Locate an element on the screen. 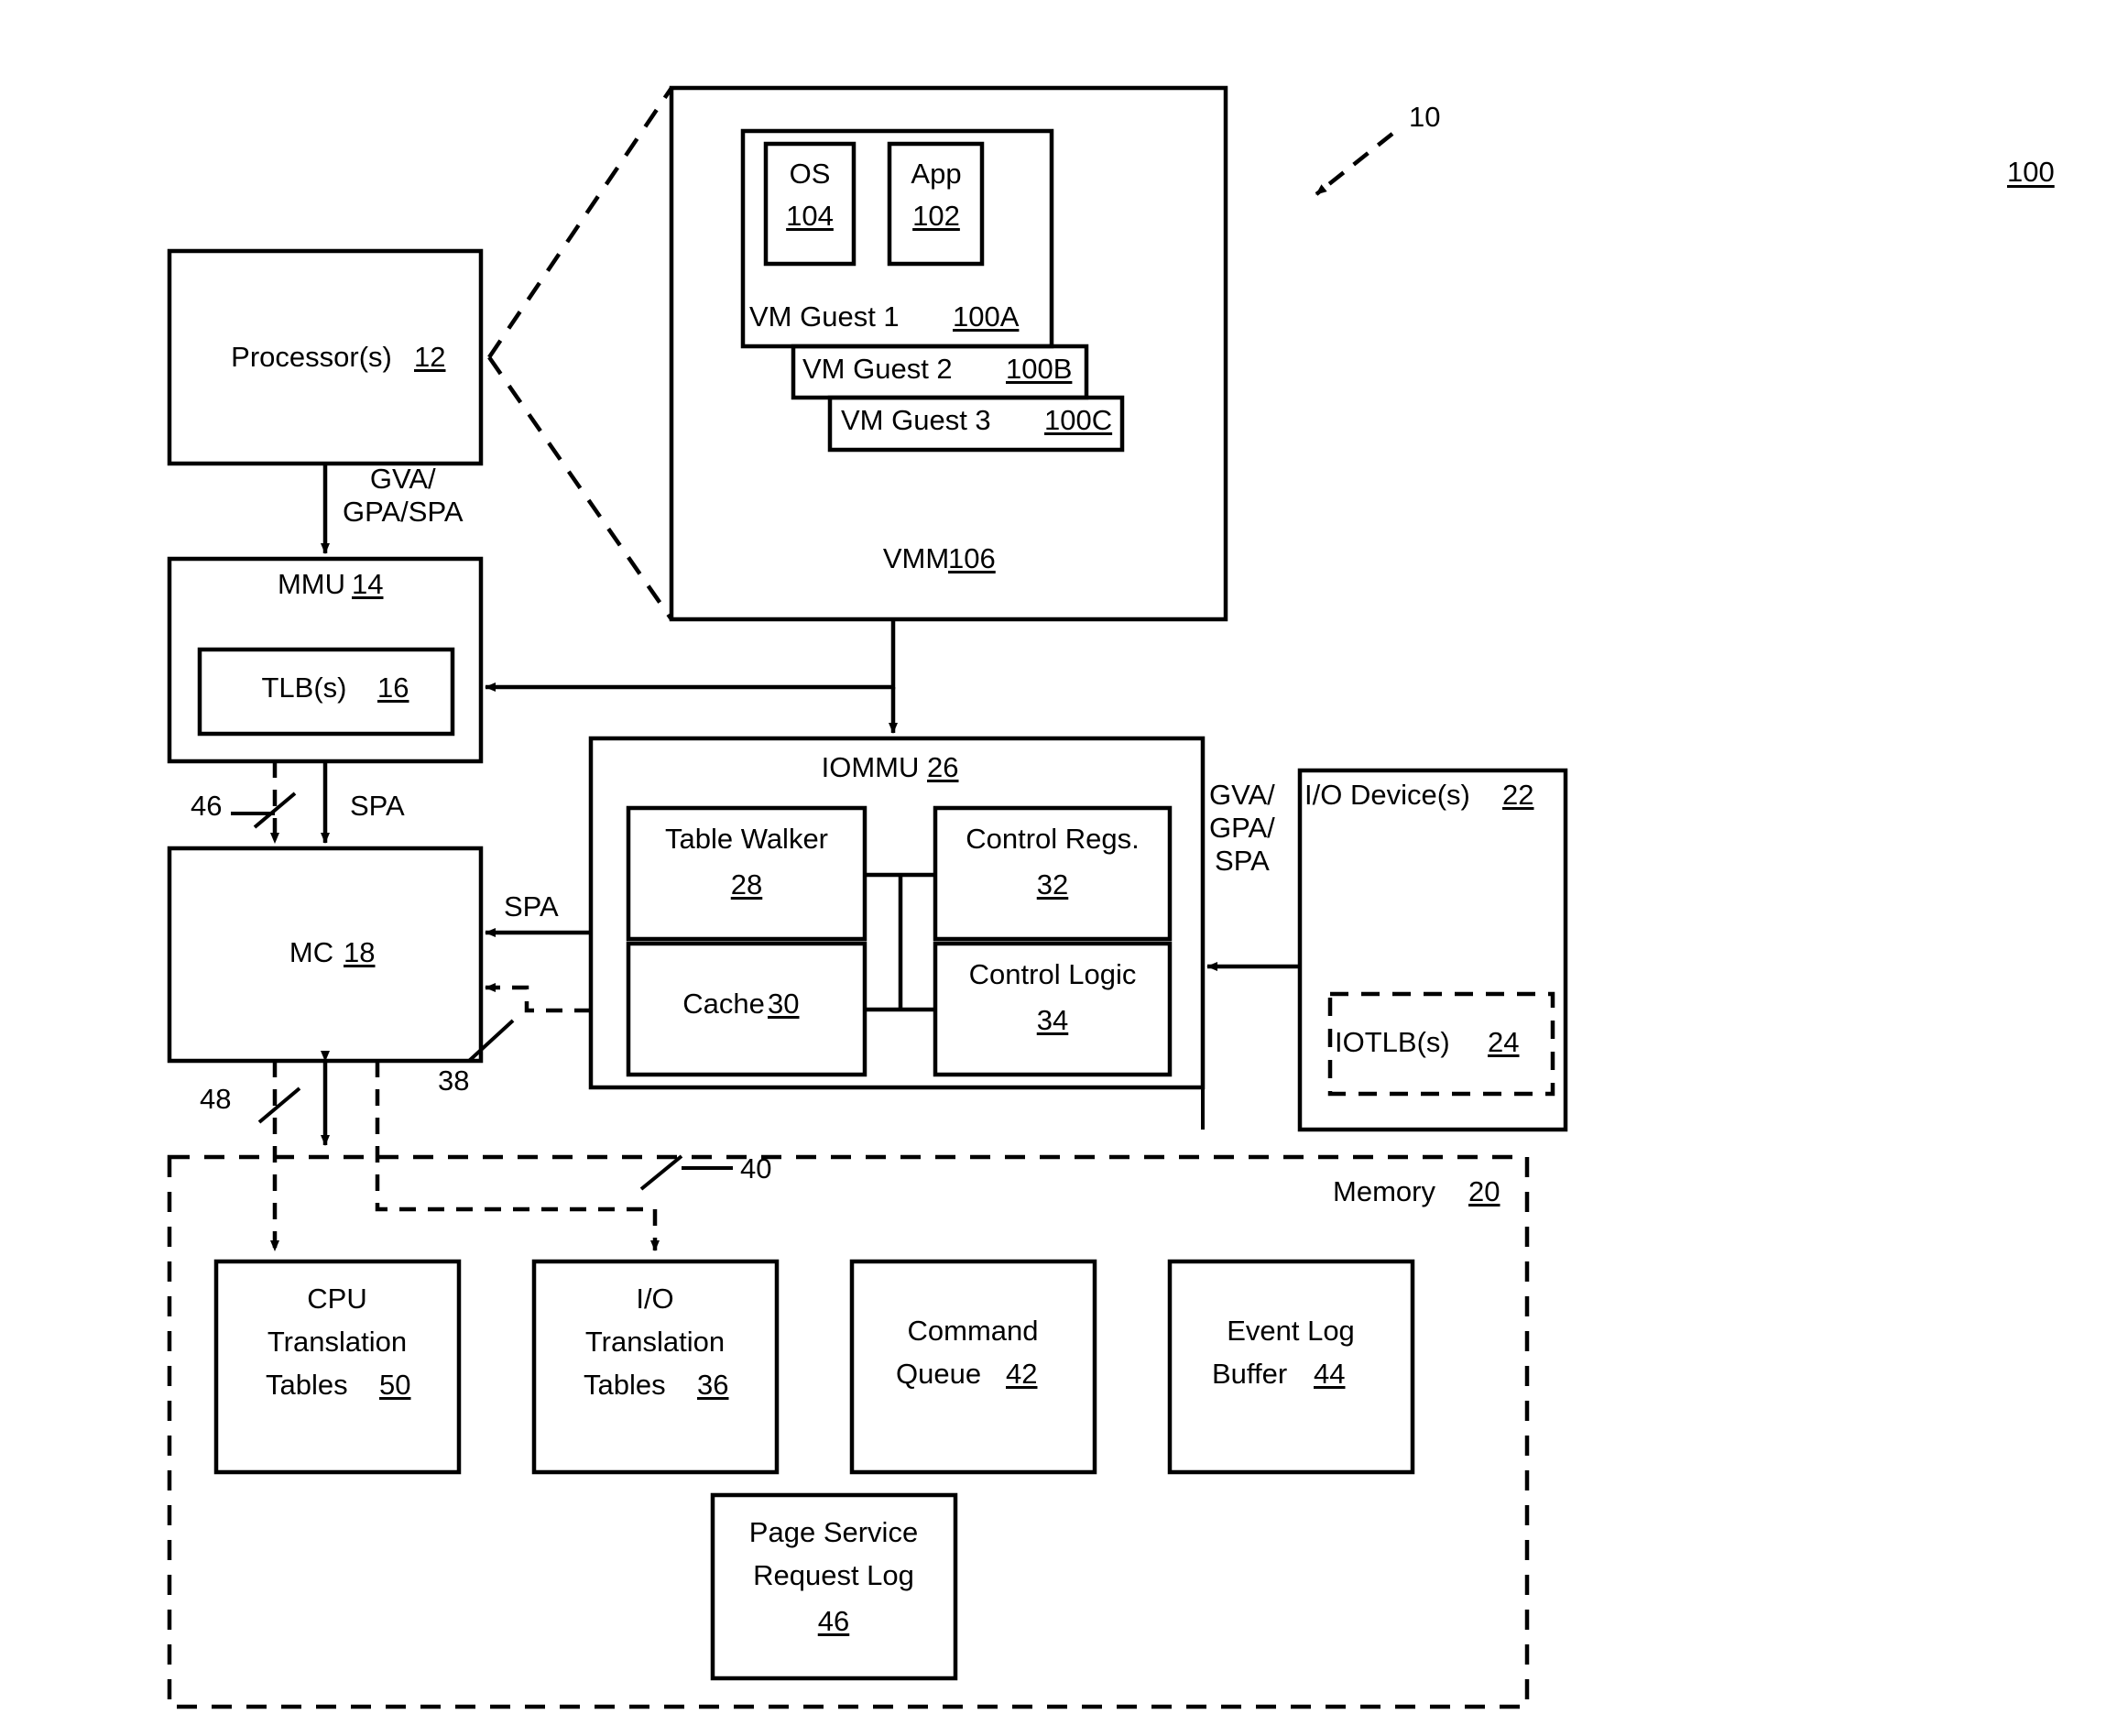 The height and width of the screenshot is (1736, 2106). callout-line-top is located at coordinates (580, 222).